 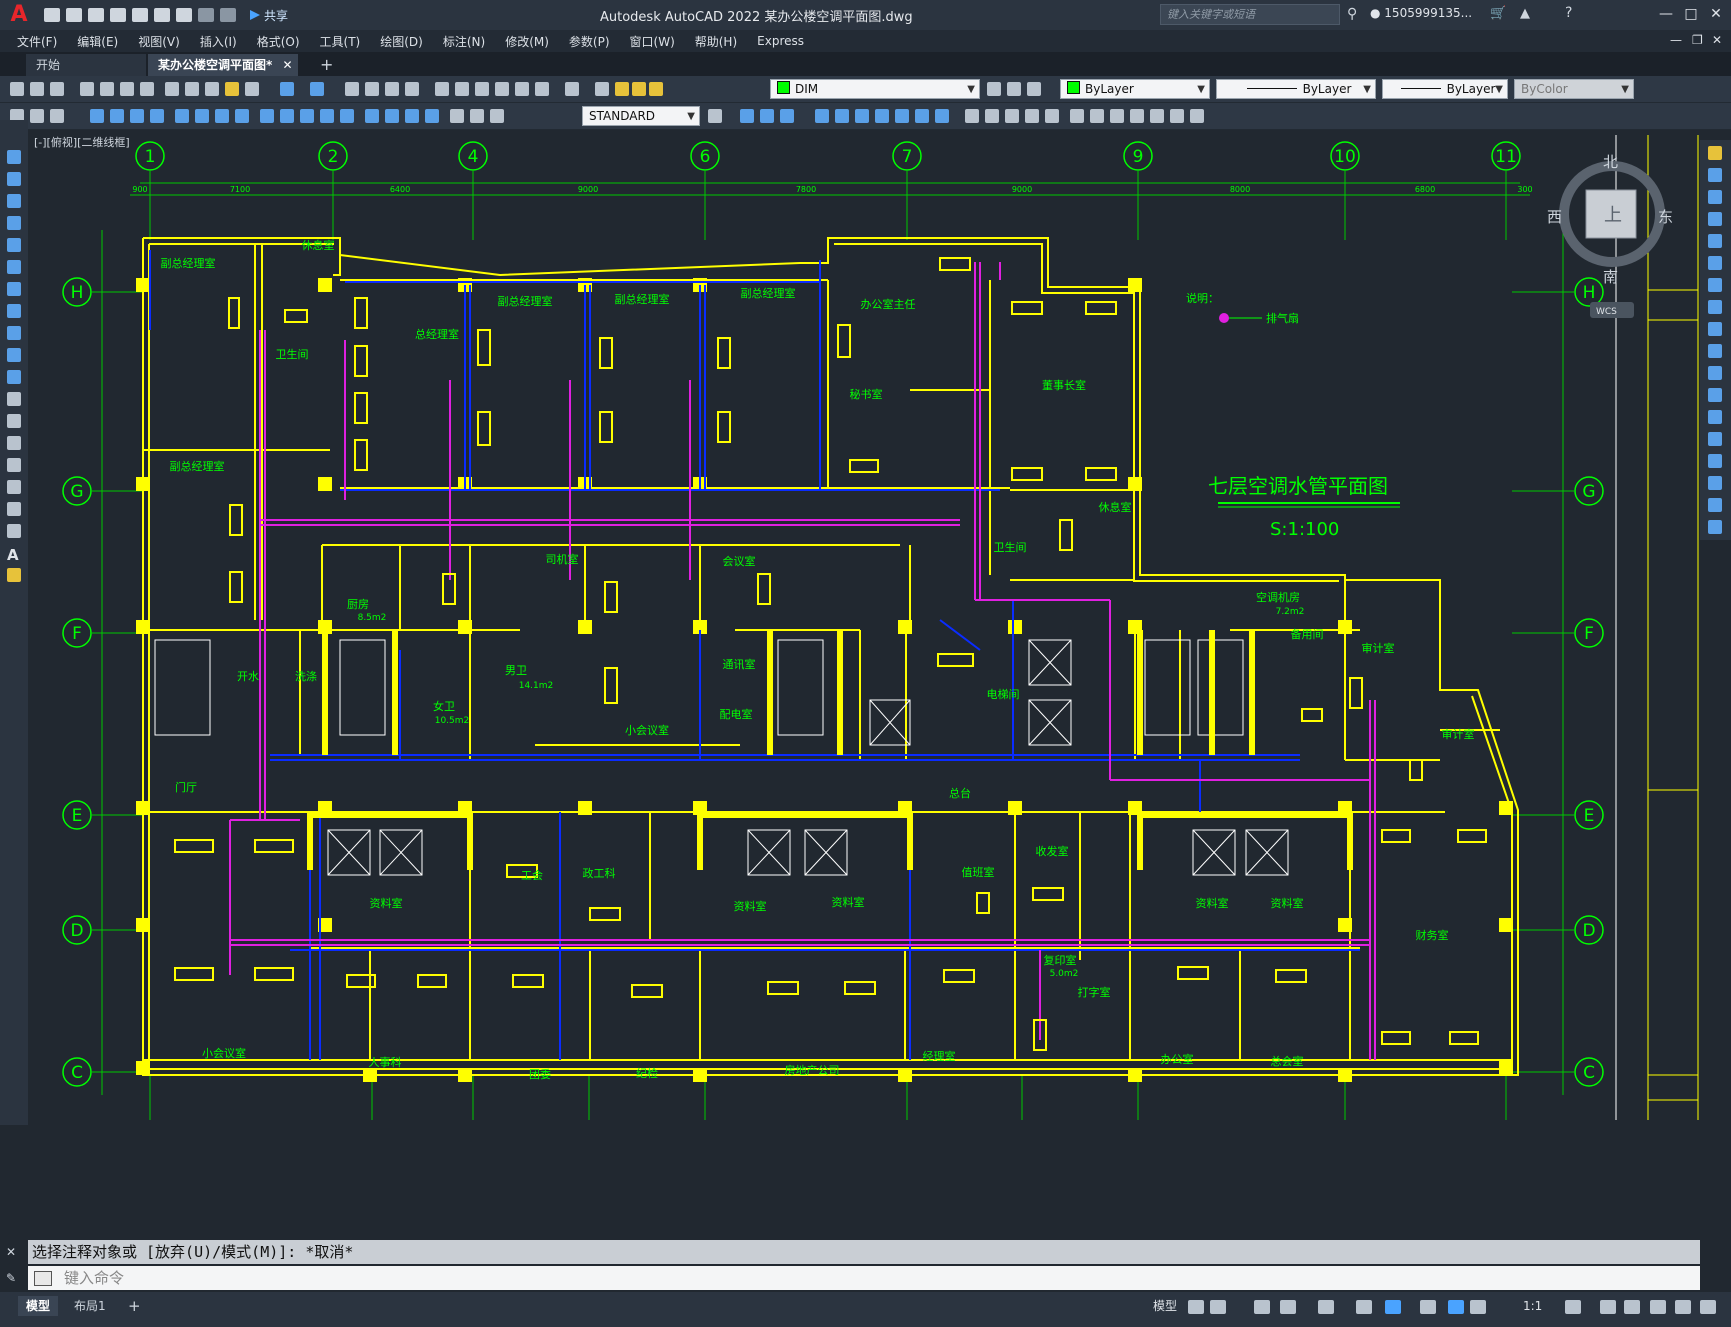 I want to click on add-layout-button: +, so click(x=134, y=1306).